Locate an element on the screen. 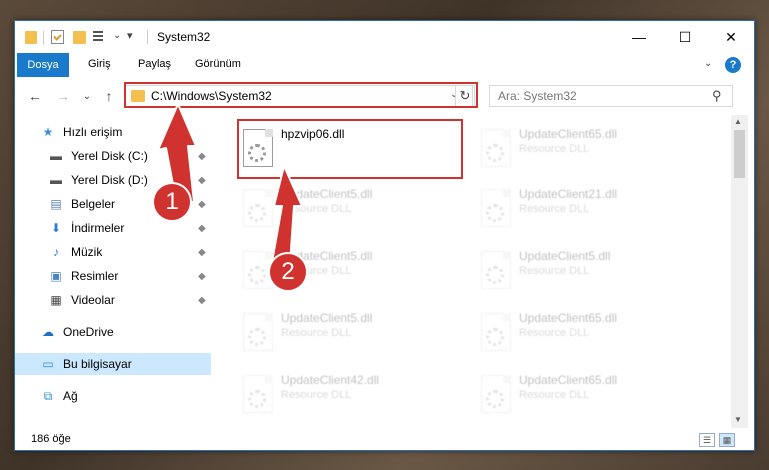 The image size is (769, 470). computer-icon: ▭ is located at coordinates (48, 364).